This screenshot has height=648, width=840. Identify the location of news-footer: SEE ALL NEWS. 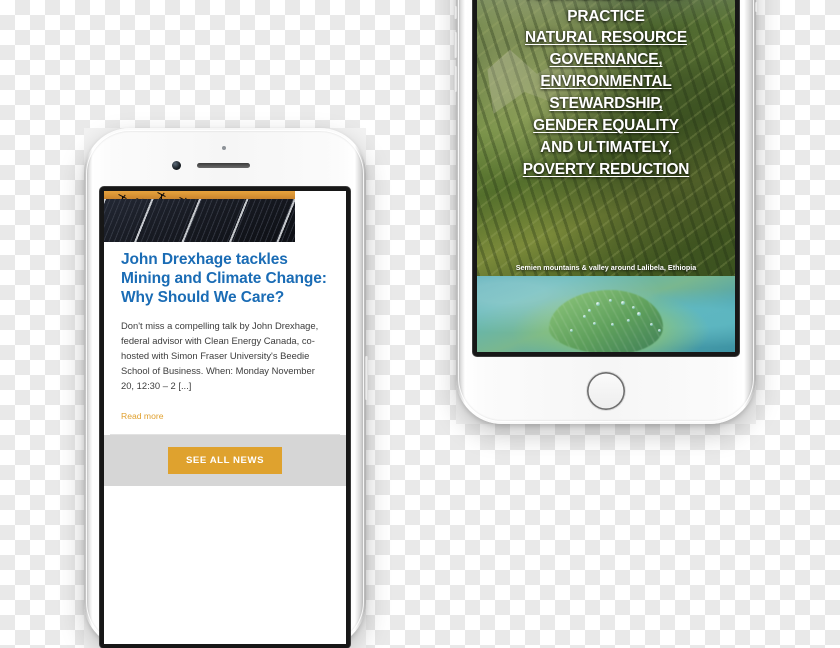
(225, 461).